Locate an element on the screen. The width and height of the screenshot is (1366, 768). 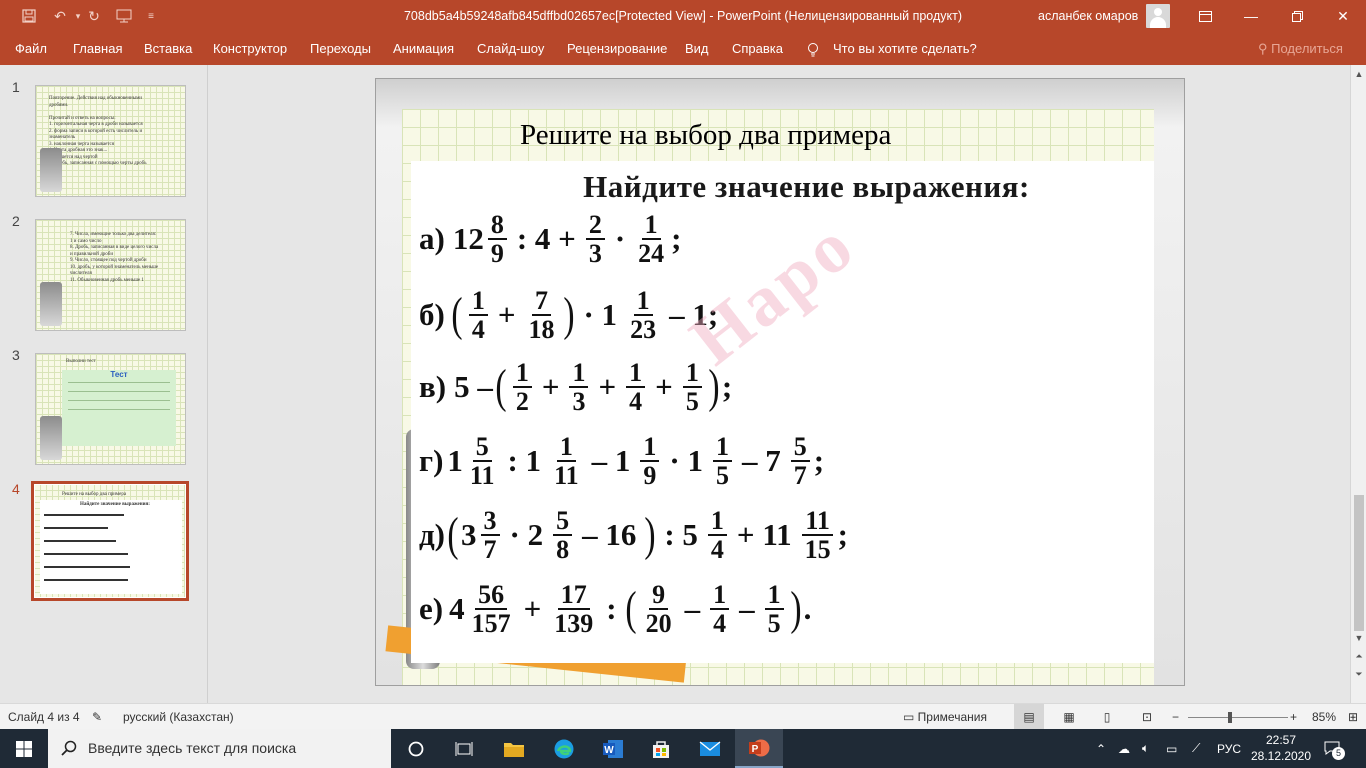
numerator: 56 is located at coordinates (491, 595).